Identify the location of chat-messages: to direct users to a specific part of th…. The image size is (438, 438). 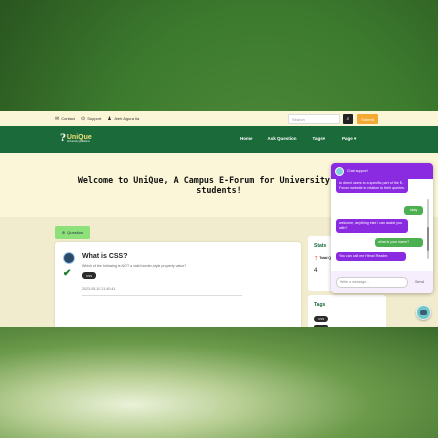
(382, 225).